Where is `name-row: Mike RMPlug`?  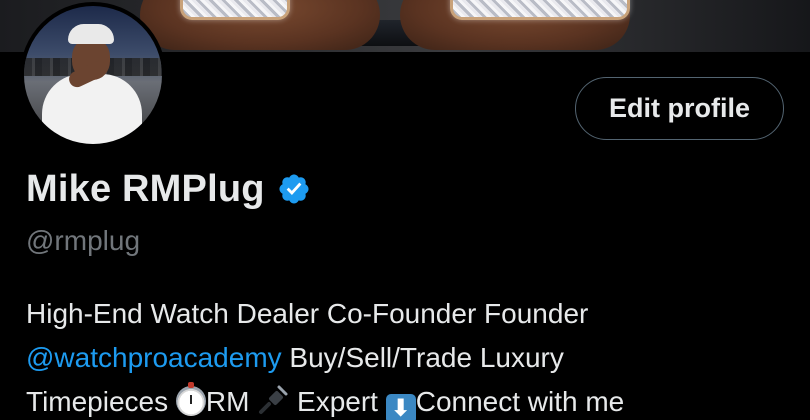
name-row: Mike RMPlug is located at coordinates (168, 189).